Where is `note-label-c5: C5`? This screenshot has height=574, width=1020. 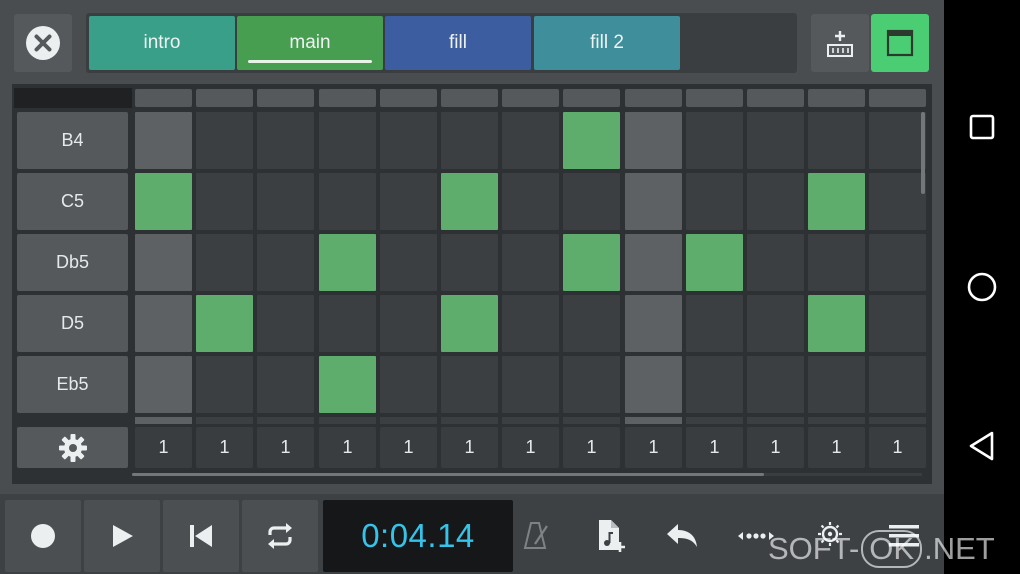 note-label-c5: C5 is located at coordinates (72, 201).